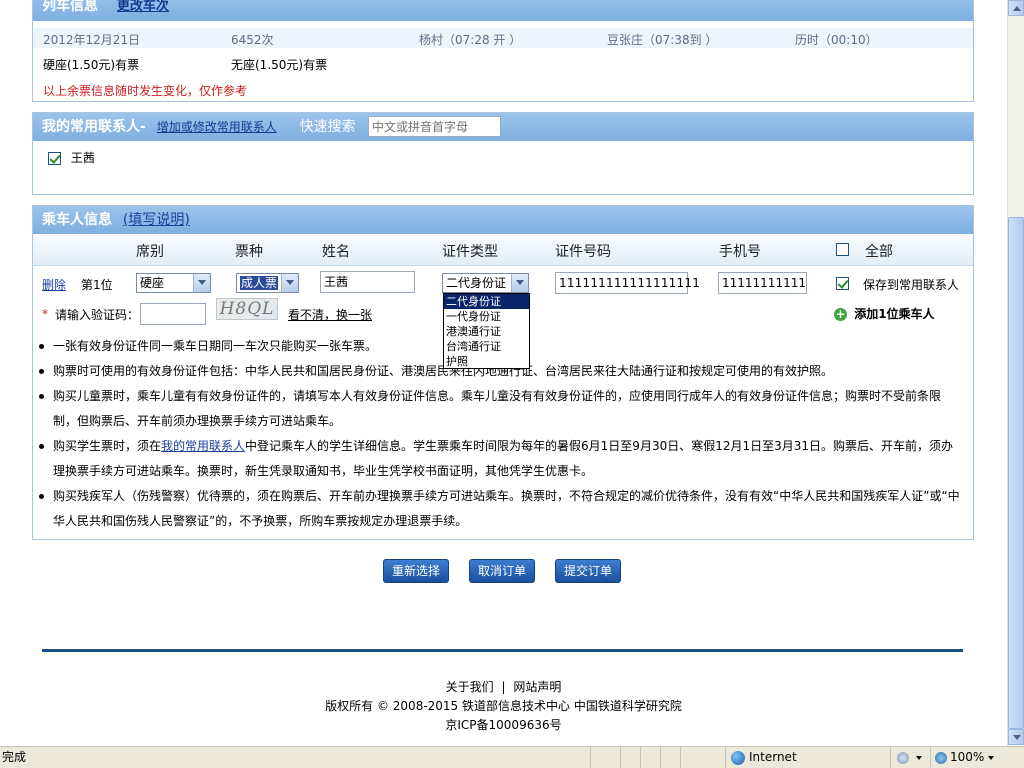 This screenshot has width=1024, height=768. I want to click on contacts-title: 我的常用联系人, so click(91, 127).